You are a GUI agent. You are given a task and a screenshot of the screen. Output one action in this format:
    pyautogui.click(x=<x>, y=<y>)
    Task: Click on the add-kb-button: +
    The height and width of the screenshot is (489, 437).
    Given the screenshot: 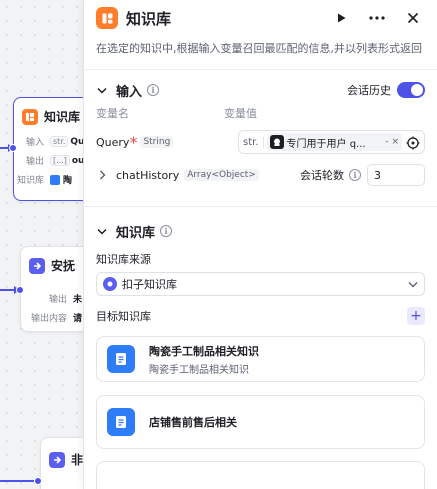 What is the action you would take?
    pyautogui.click(x=416, y=316)
    